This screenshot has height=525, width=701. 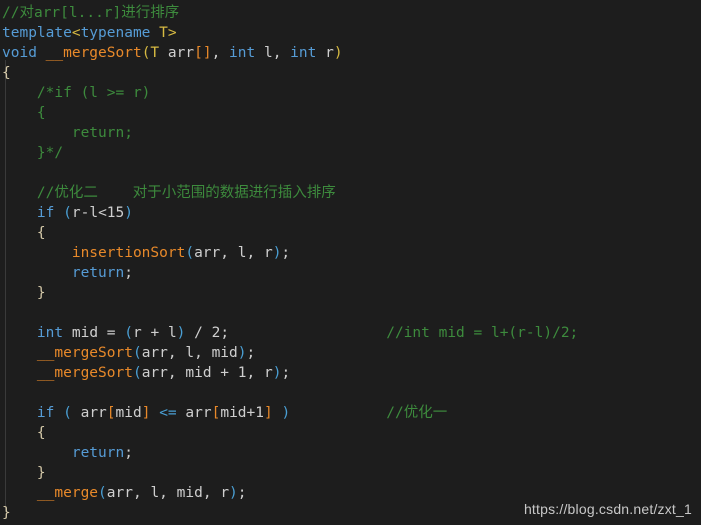 I want to click on code-token: typename, so click(x=115, y=33).